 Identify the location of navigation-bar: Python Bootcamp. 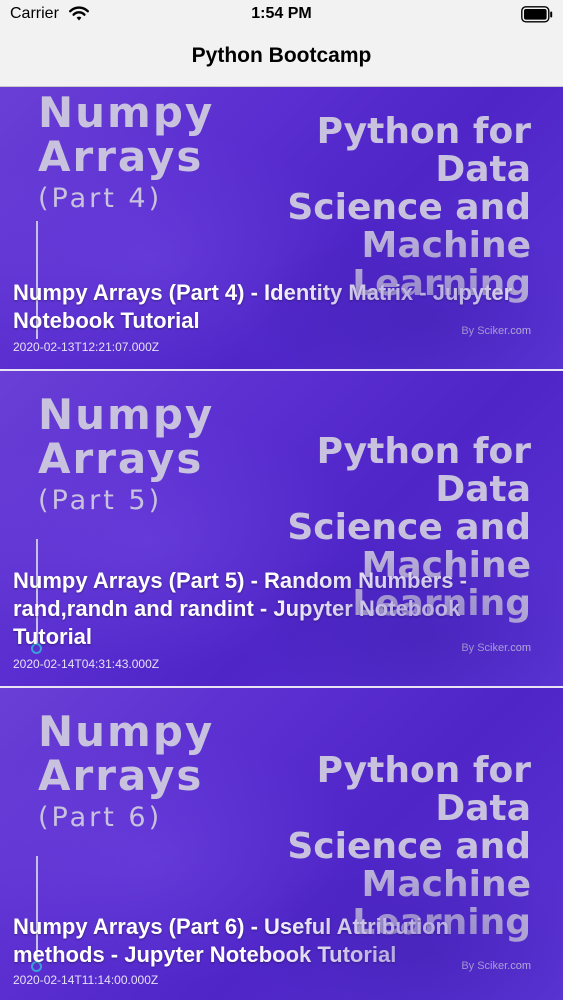
(281, 58).